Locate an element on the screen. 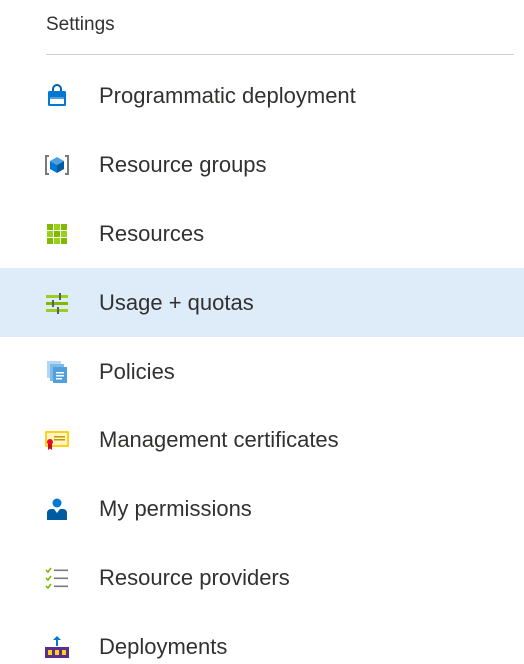  menu-item-label: Policies is located at coordinates (137, 371).